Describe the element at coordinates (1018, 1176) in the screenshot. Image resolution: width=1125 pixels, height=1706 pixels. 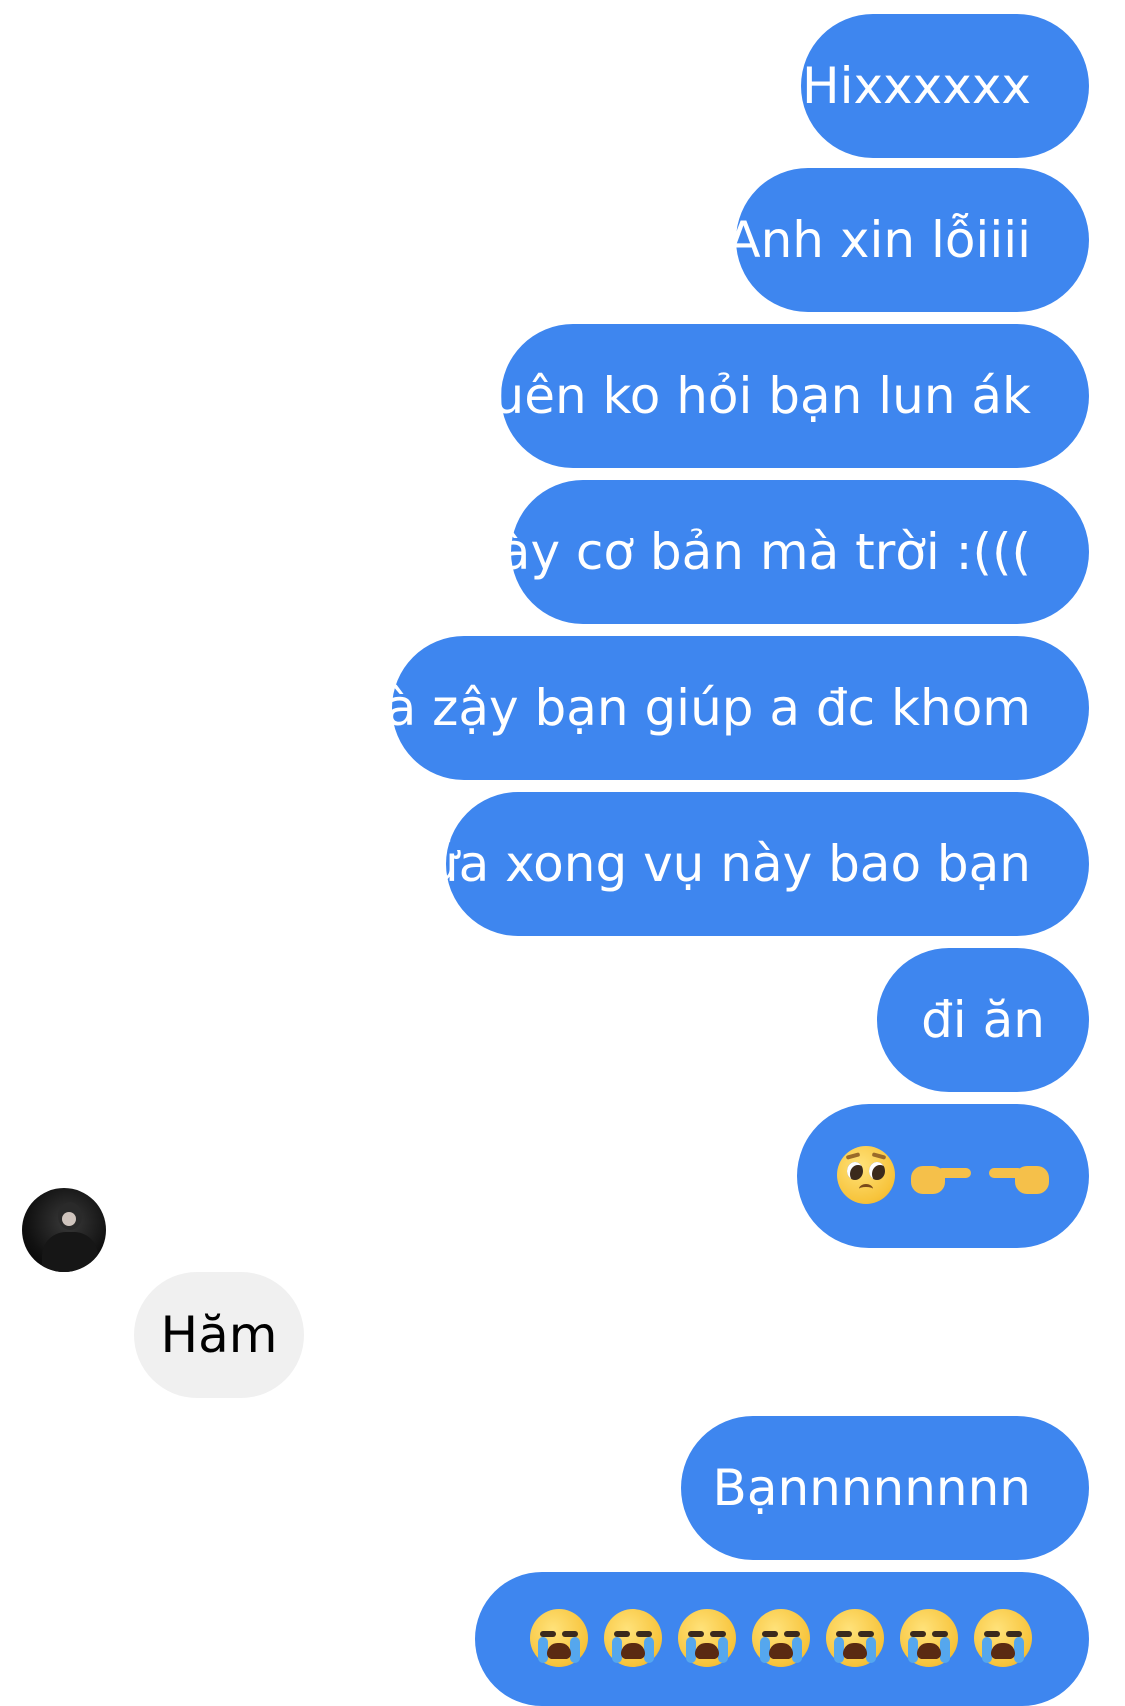
I see `left-pointing-hand-icon` at that location.